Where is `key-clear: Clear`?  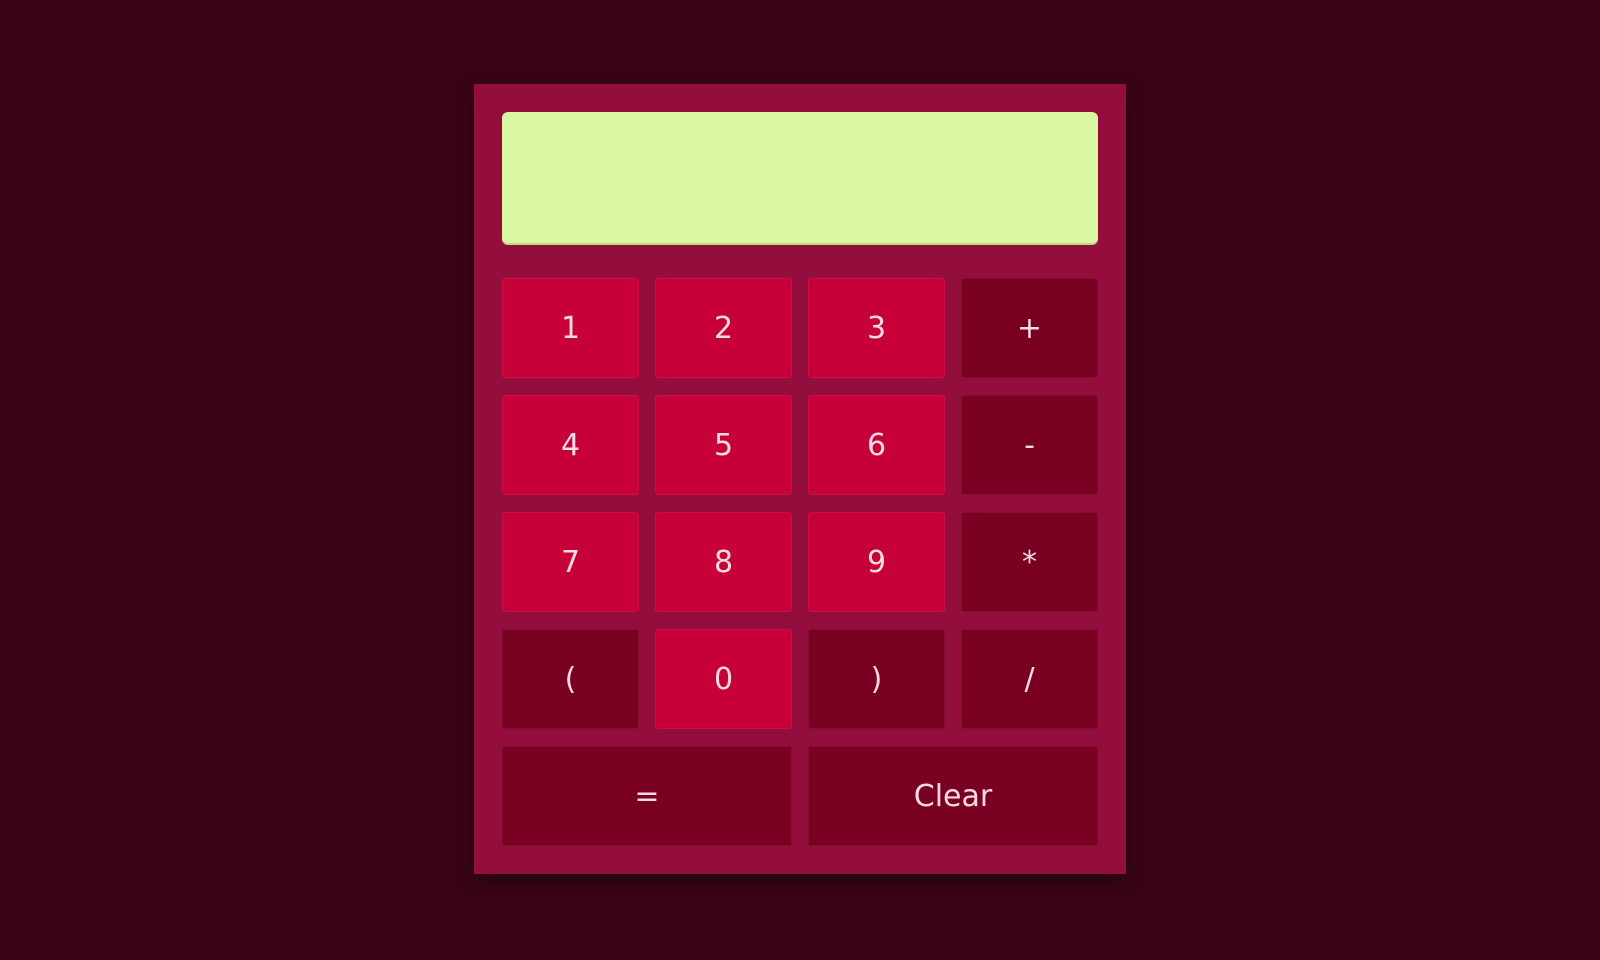
key-clear: Clear is located at coordinates (953, 796).